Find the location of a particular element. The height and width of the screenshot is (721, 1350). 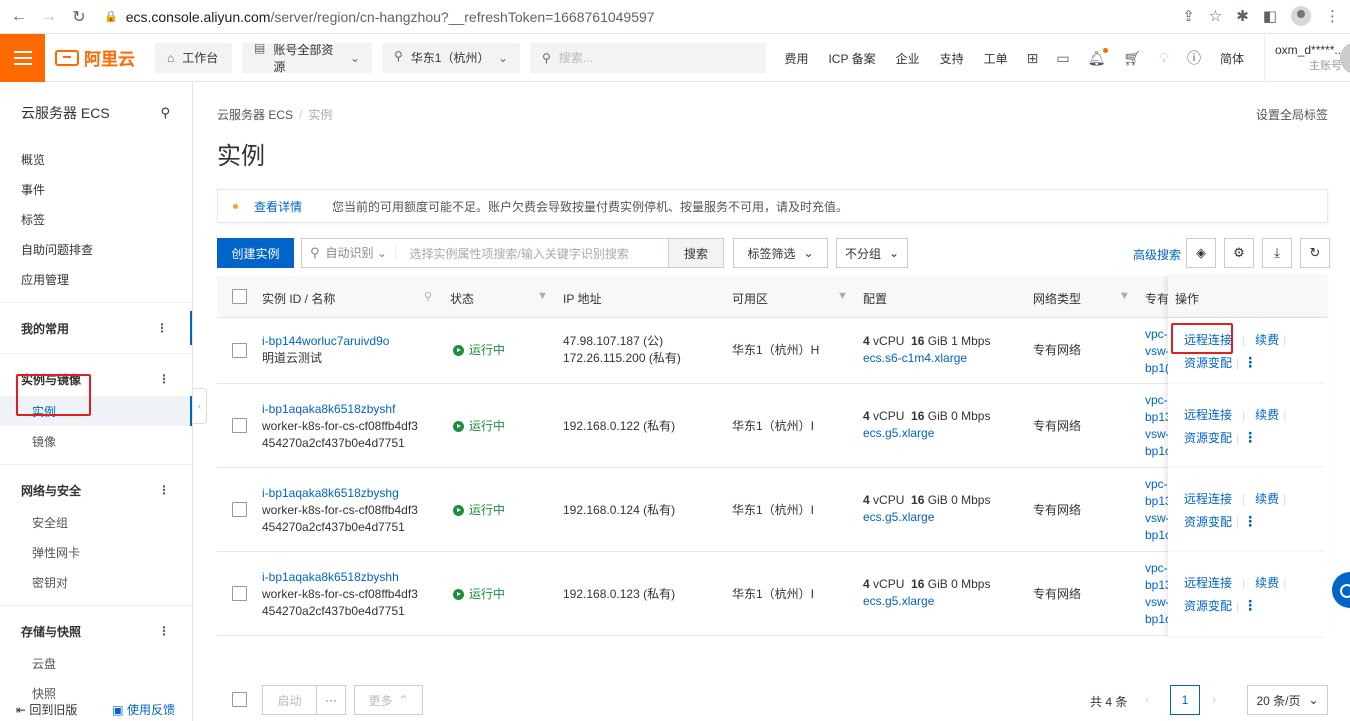

sidebar-group-favorites: 我的常用 ⋮ is located at coordinates (96, 328).